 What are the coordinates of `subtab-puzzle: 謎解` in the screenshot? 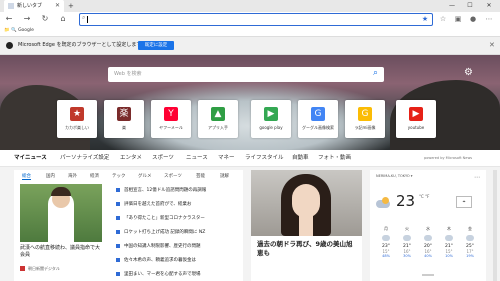 It's located at (224, 176).